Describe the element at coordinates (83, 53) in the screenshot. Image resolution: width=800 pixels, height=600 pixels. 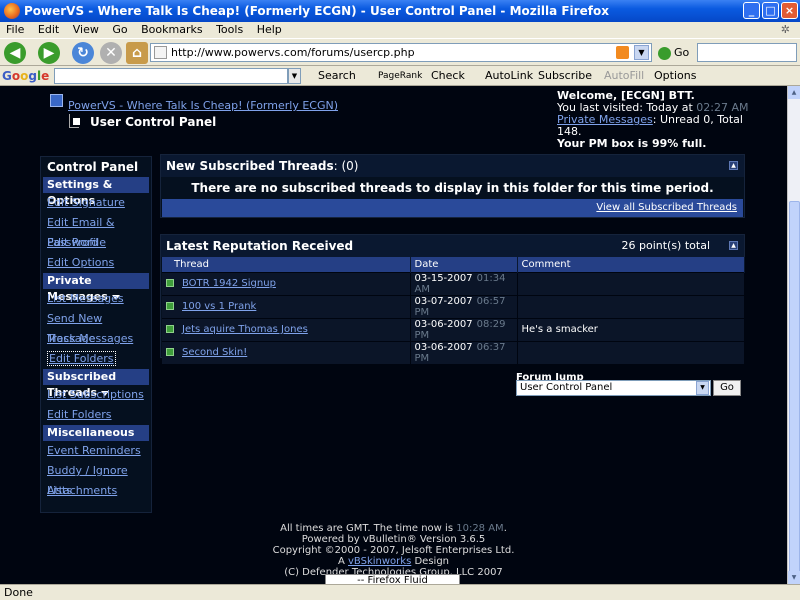
I see `reload-icon: ↻` at that location.